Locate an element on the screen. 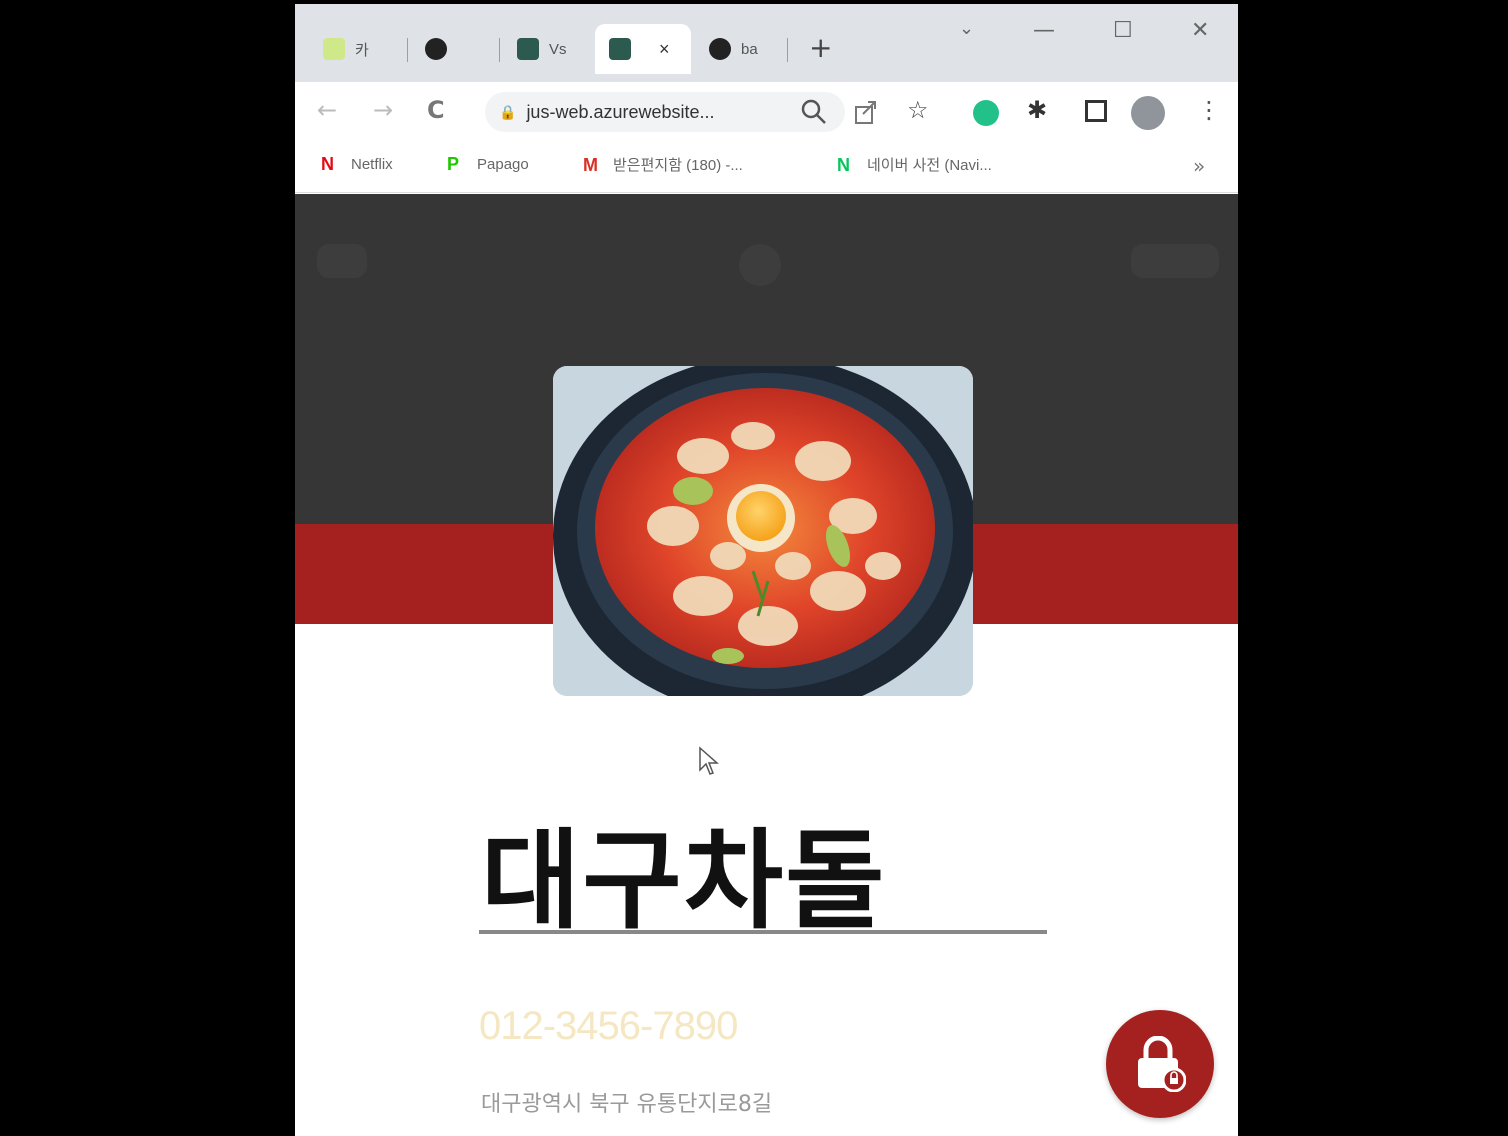 The height and width of the screenshot is (1136, 1508). gmail-icon: M is located at coordinates (590, 164).